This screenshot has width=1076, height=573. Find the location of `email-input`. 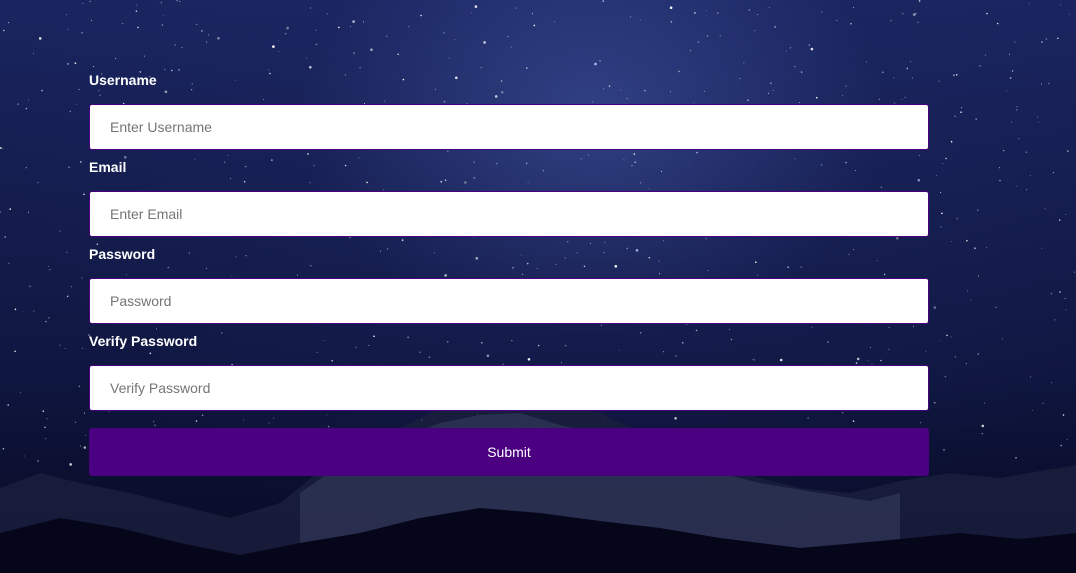

email-input is located at coordinates (509, 214).